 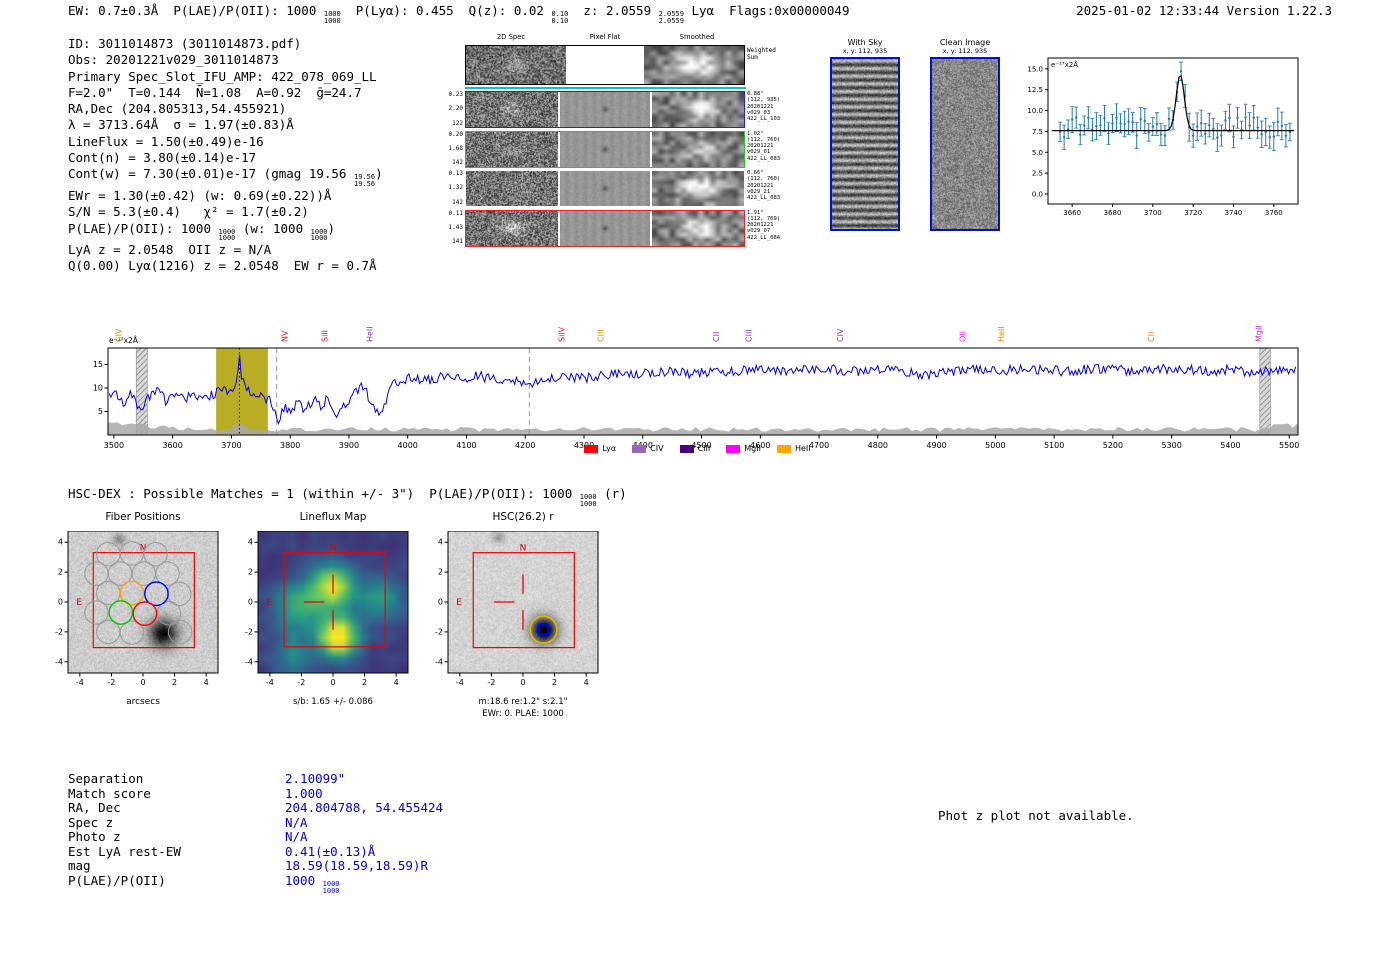 What do you see at coordinates (255, 883) in the screenshot?
I see `match-table-row: P(LAE)/P(OII) 1000 1000 1000` at bounding box center [255, 883].